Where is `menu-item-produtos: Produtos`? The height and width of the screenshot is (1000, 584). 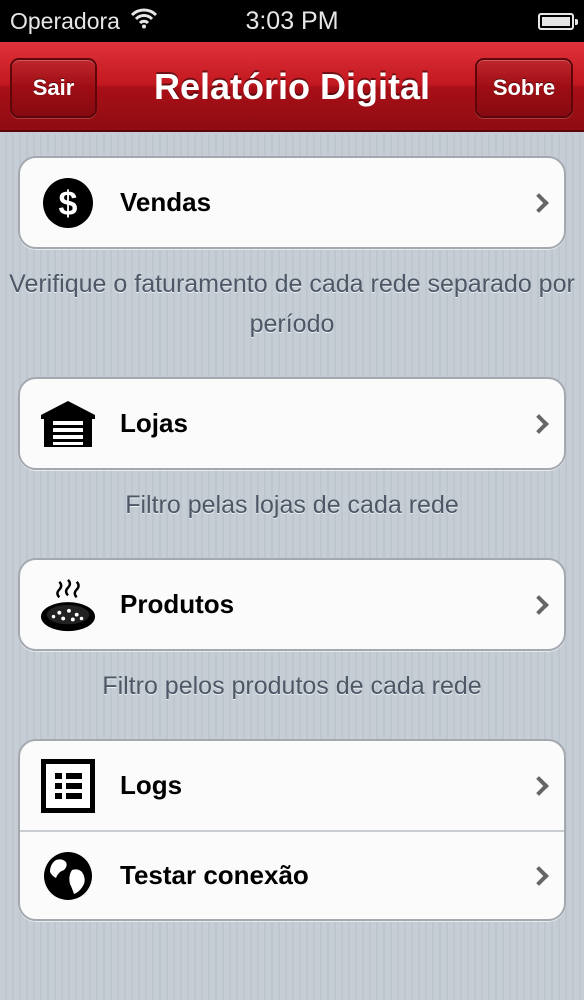 menu-item-produtos: Produtos is located at coordinates (292, 604).